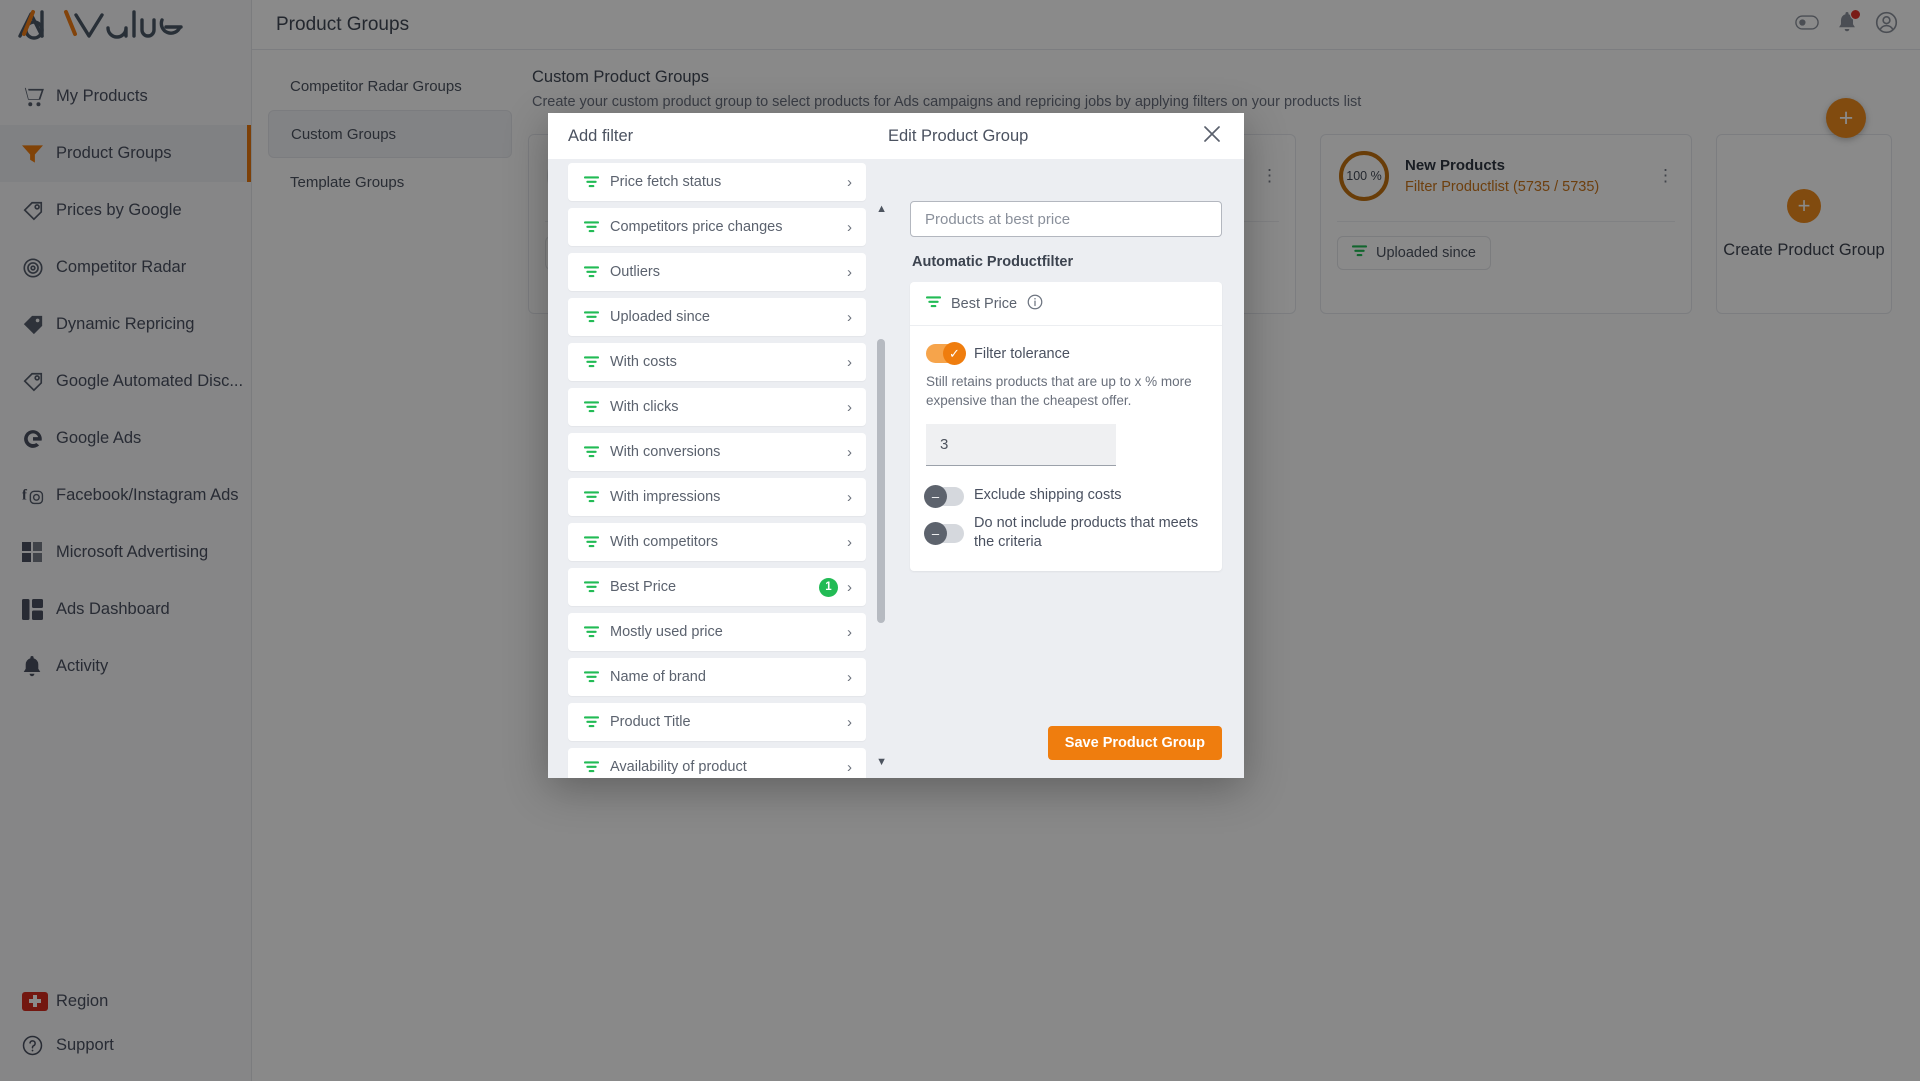 This screenshot has height=1081, width=1920. I want to click on filter-label: With clicks, so click(644, 407).